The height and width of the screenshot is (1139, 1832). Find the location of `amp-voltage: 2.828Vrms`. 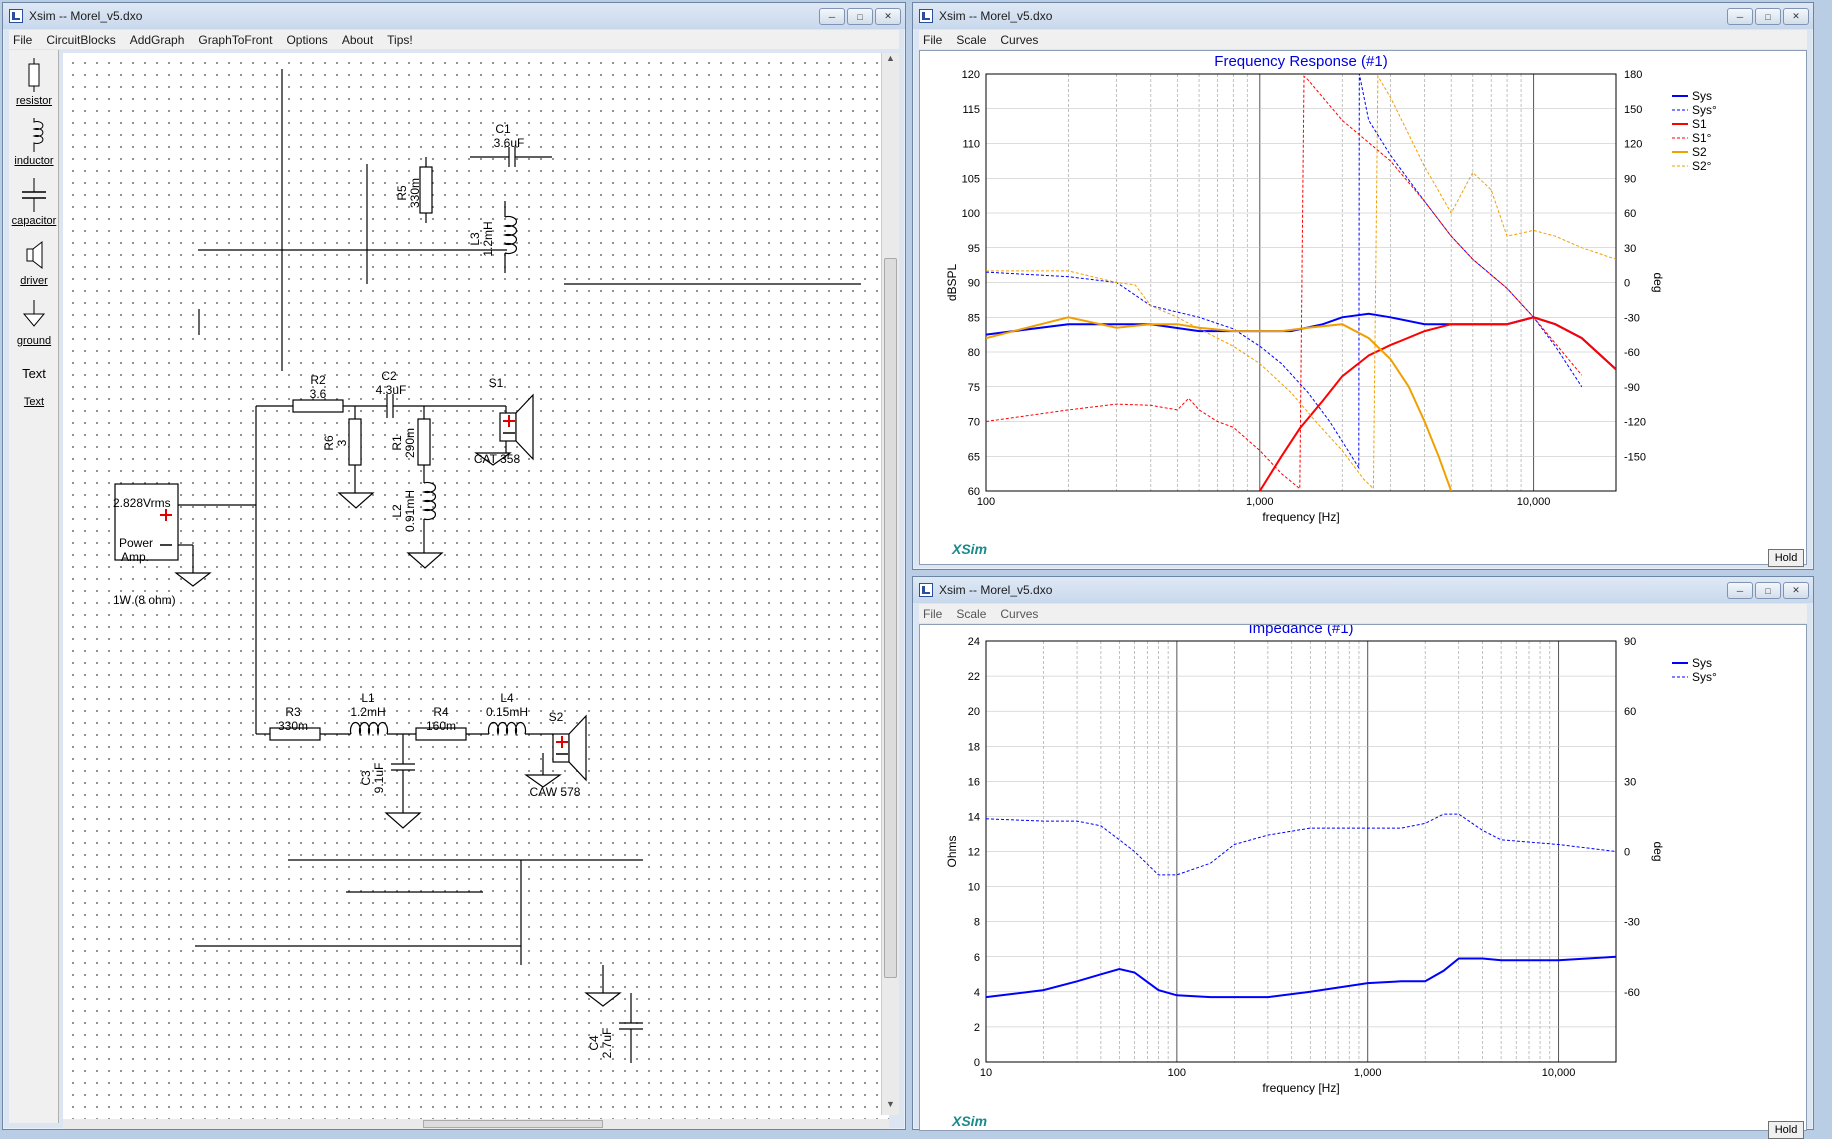

amp-voltage: 2.828Vrms is located at coordinates (142, 503).